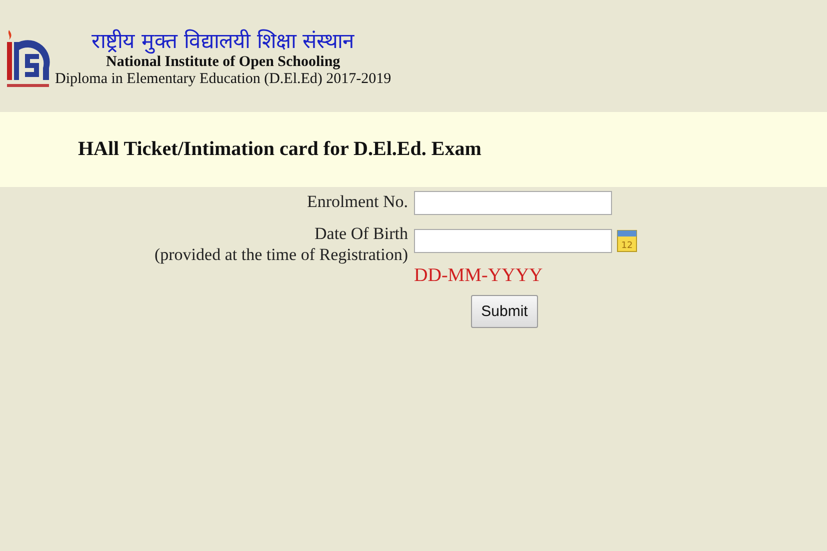 The height and width of the screenshot is (551, 827). I want to click on field-label: Enrolment No., so click(357, 202).